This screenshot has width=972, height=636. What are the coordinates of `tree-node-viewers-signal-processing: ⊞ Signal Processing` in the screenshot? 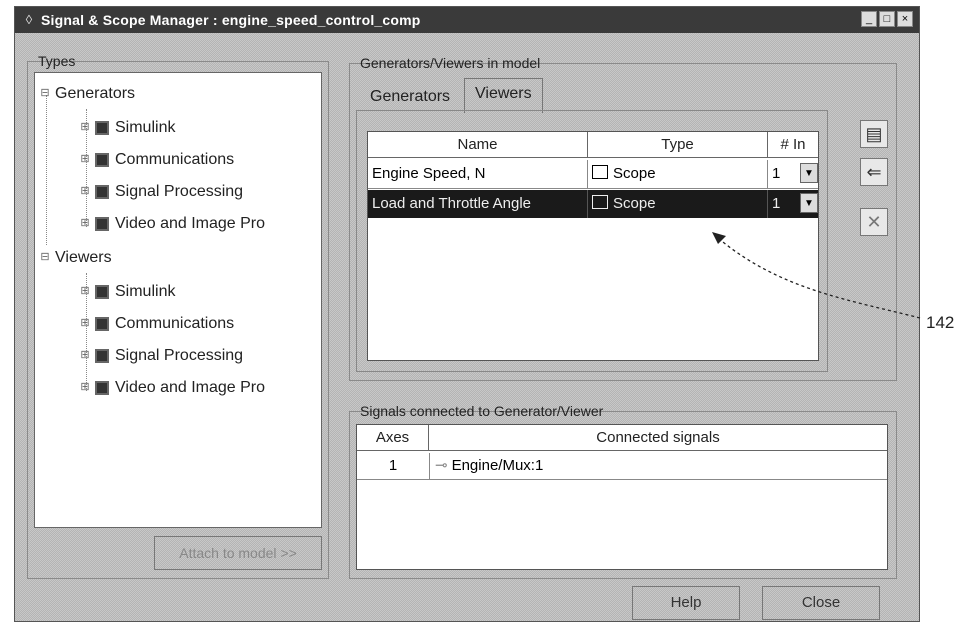 It's located at (161, 356).